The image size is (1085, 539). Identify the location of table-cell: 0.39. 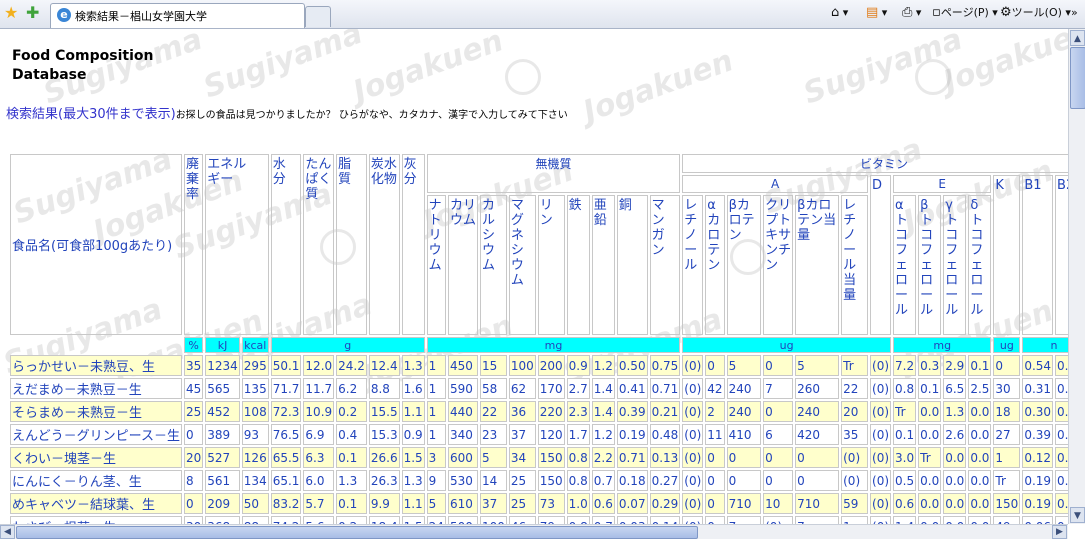
(632, 411).